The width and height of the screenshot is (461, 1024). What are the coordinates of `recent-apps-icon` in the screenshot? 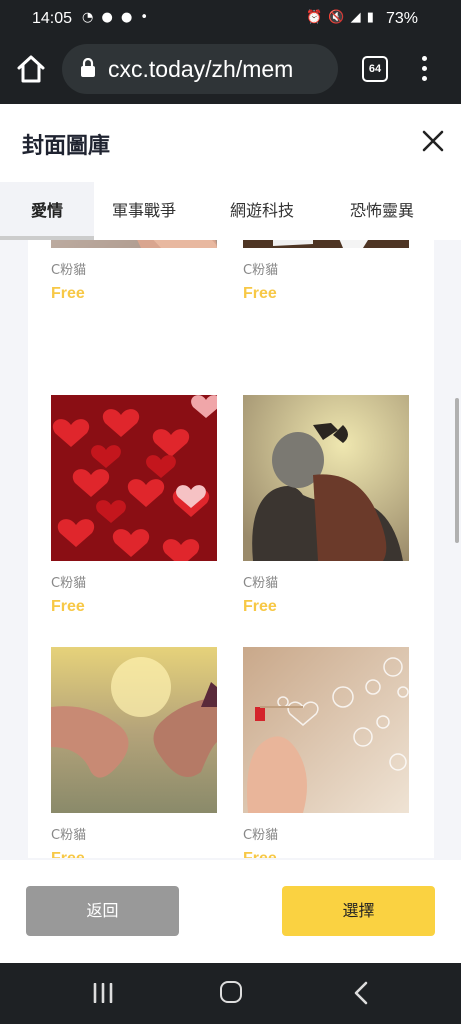 It's located at (103, 993).